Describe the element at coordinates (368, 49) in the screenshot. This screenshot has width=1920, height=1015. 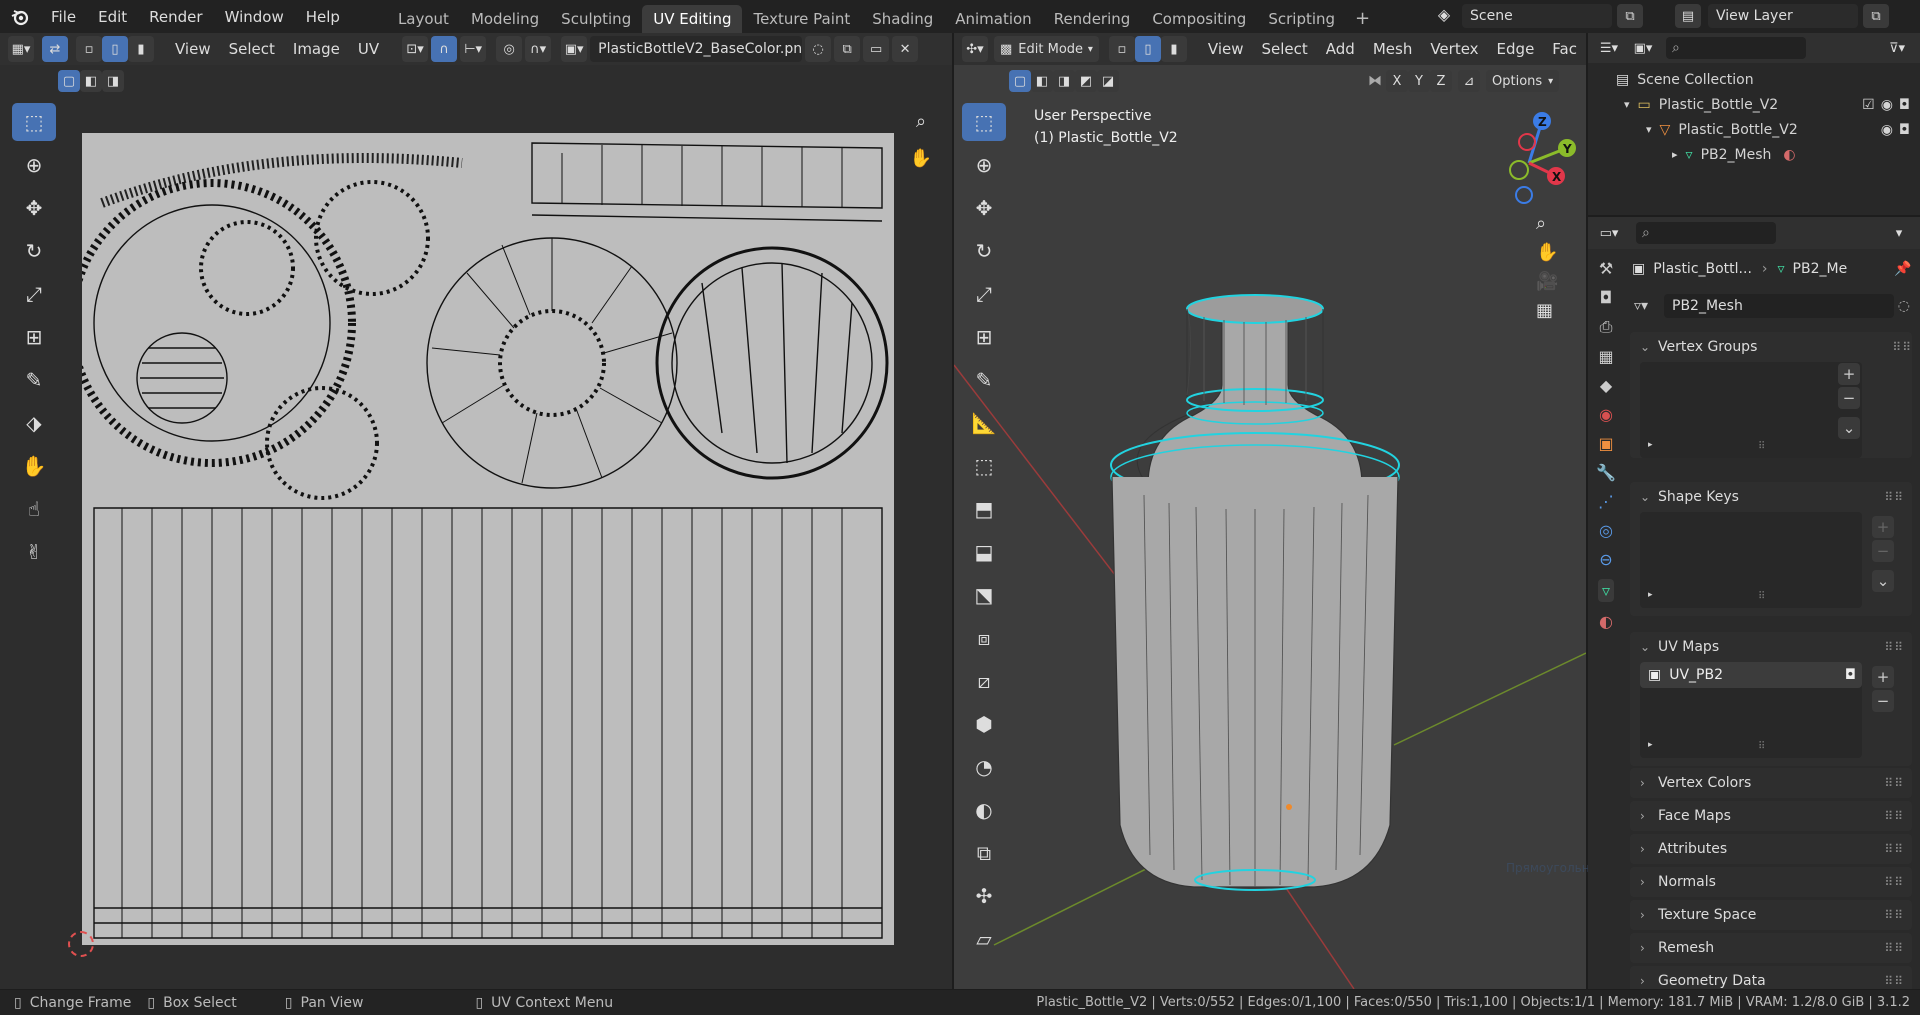
I see `uv-menu-uv: UV` at that location.